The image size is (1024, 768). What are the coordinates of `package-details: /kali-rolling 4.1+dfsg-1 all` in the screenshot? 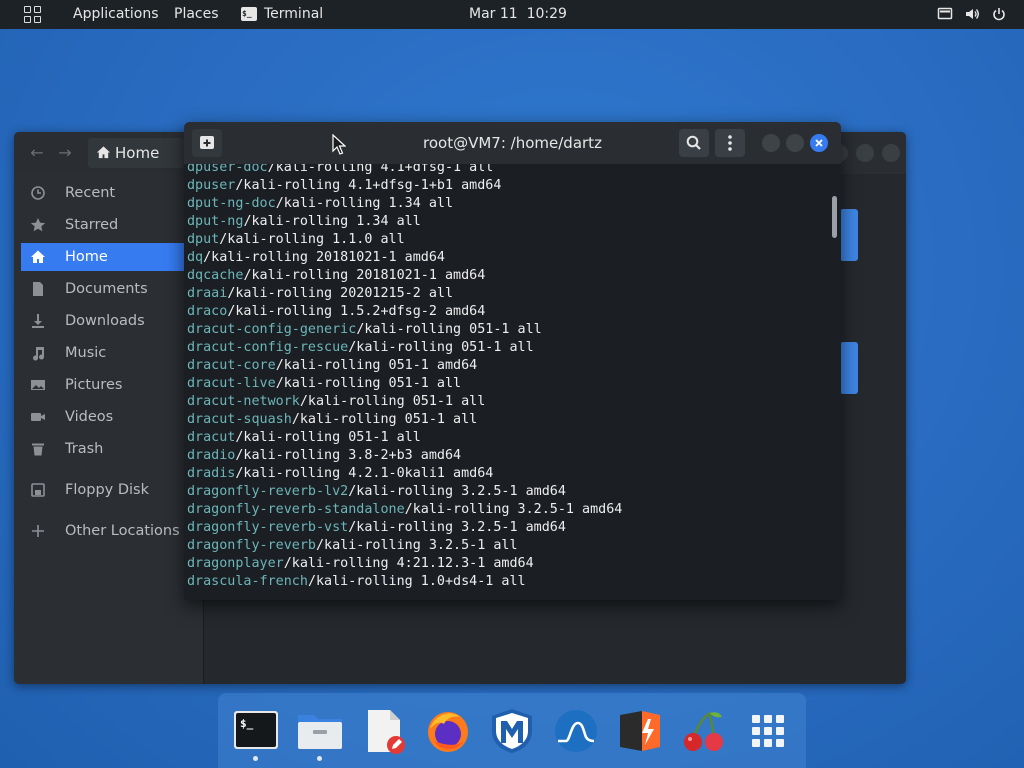 It's located at (380, 169).